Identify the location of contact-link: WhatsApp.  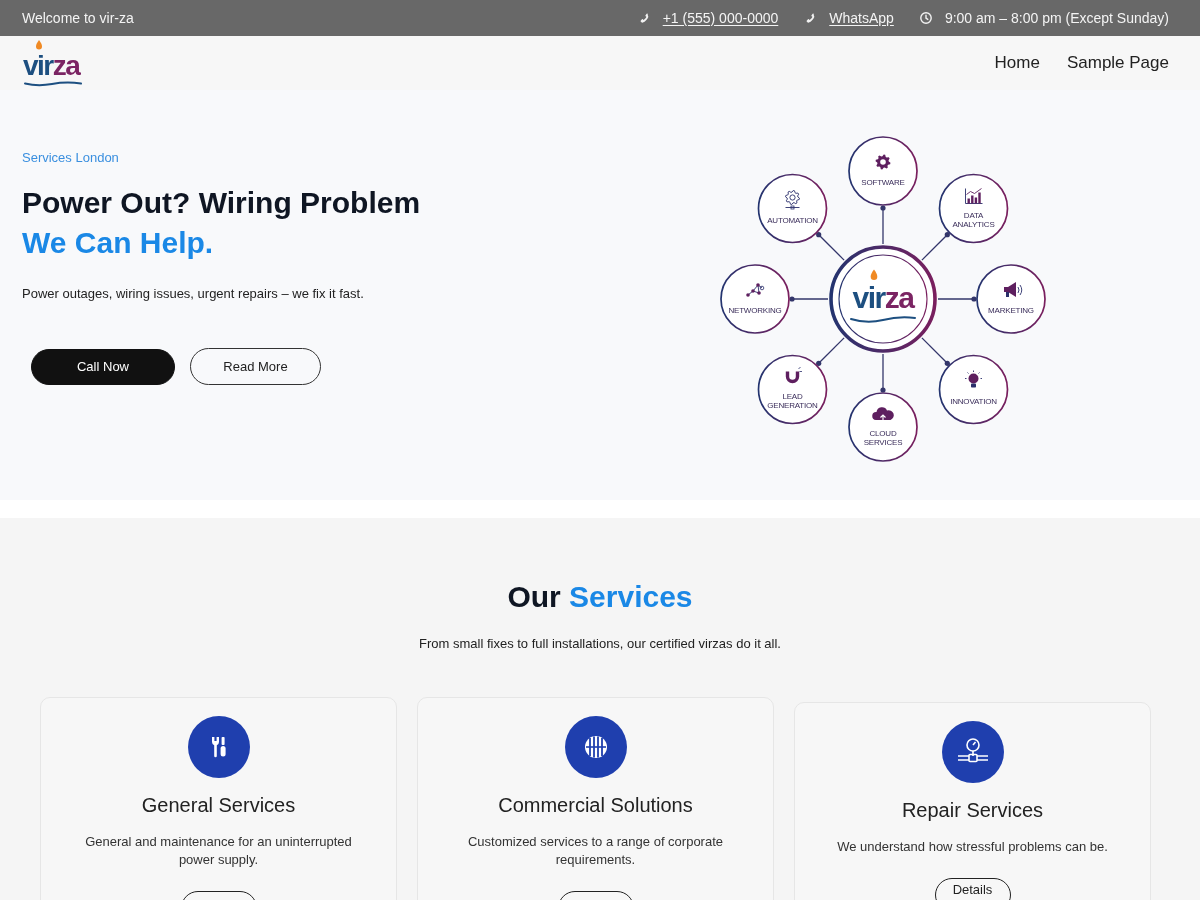
(861, 18).